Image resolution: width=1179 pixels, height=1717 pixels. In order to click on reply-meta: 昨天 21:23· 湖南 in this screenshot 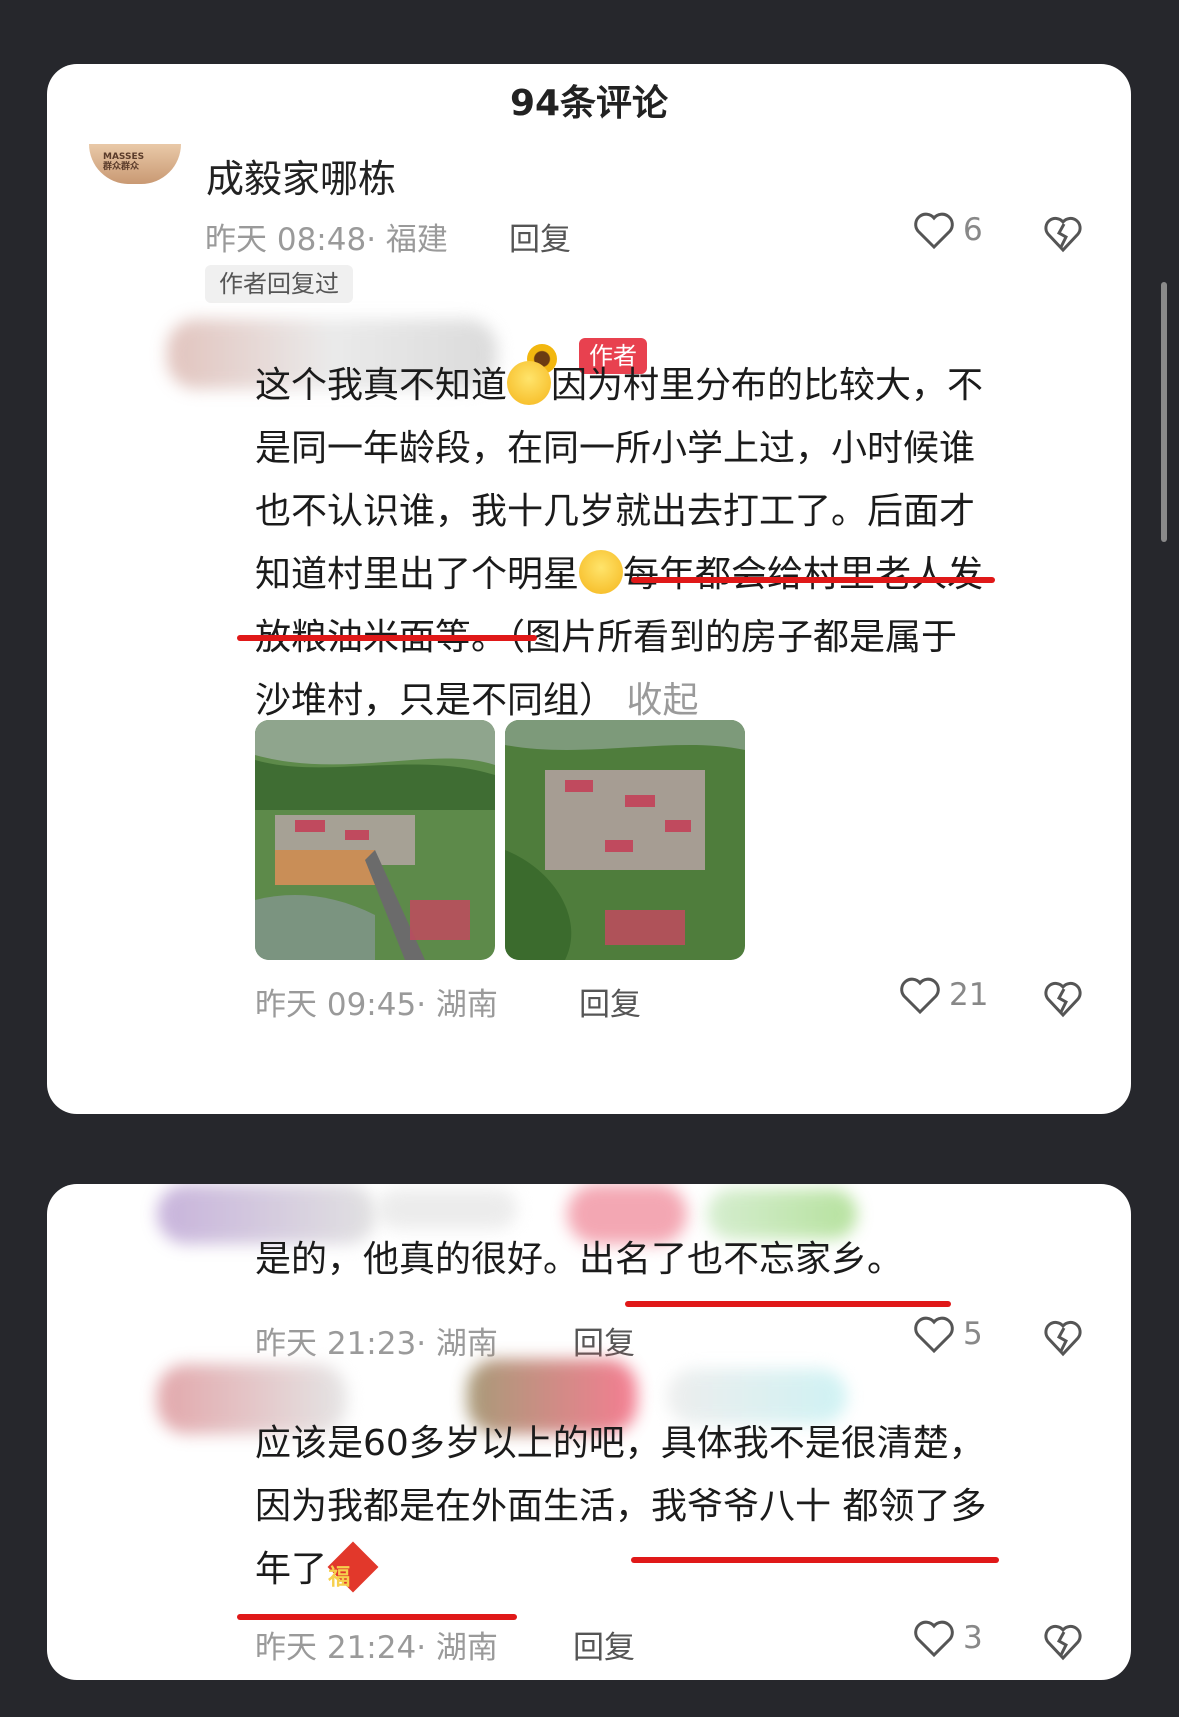, I will do `click(376, 1344)`.